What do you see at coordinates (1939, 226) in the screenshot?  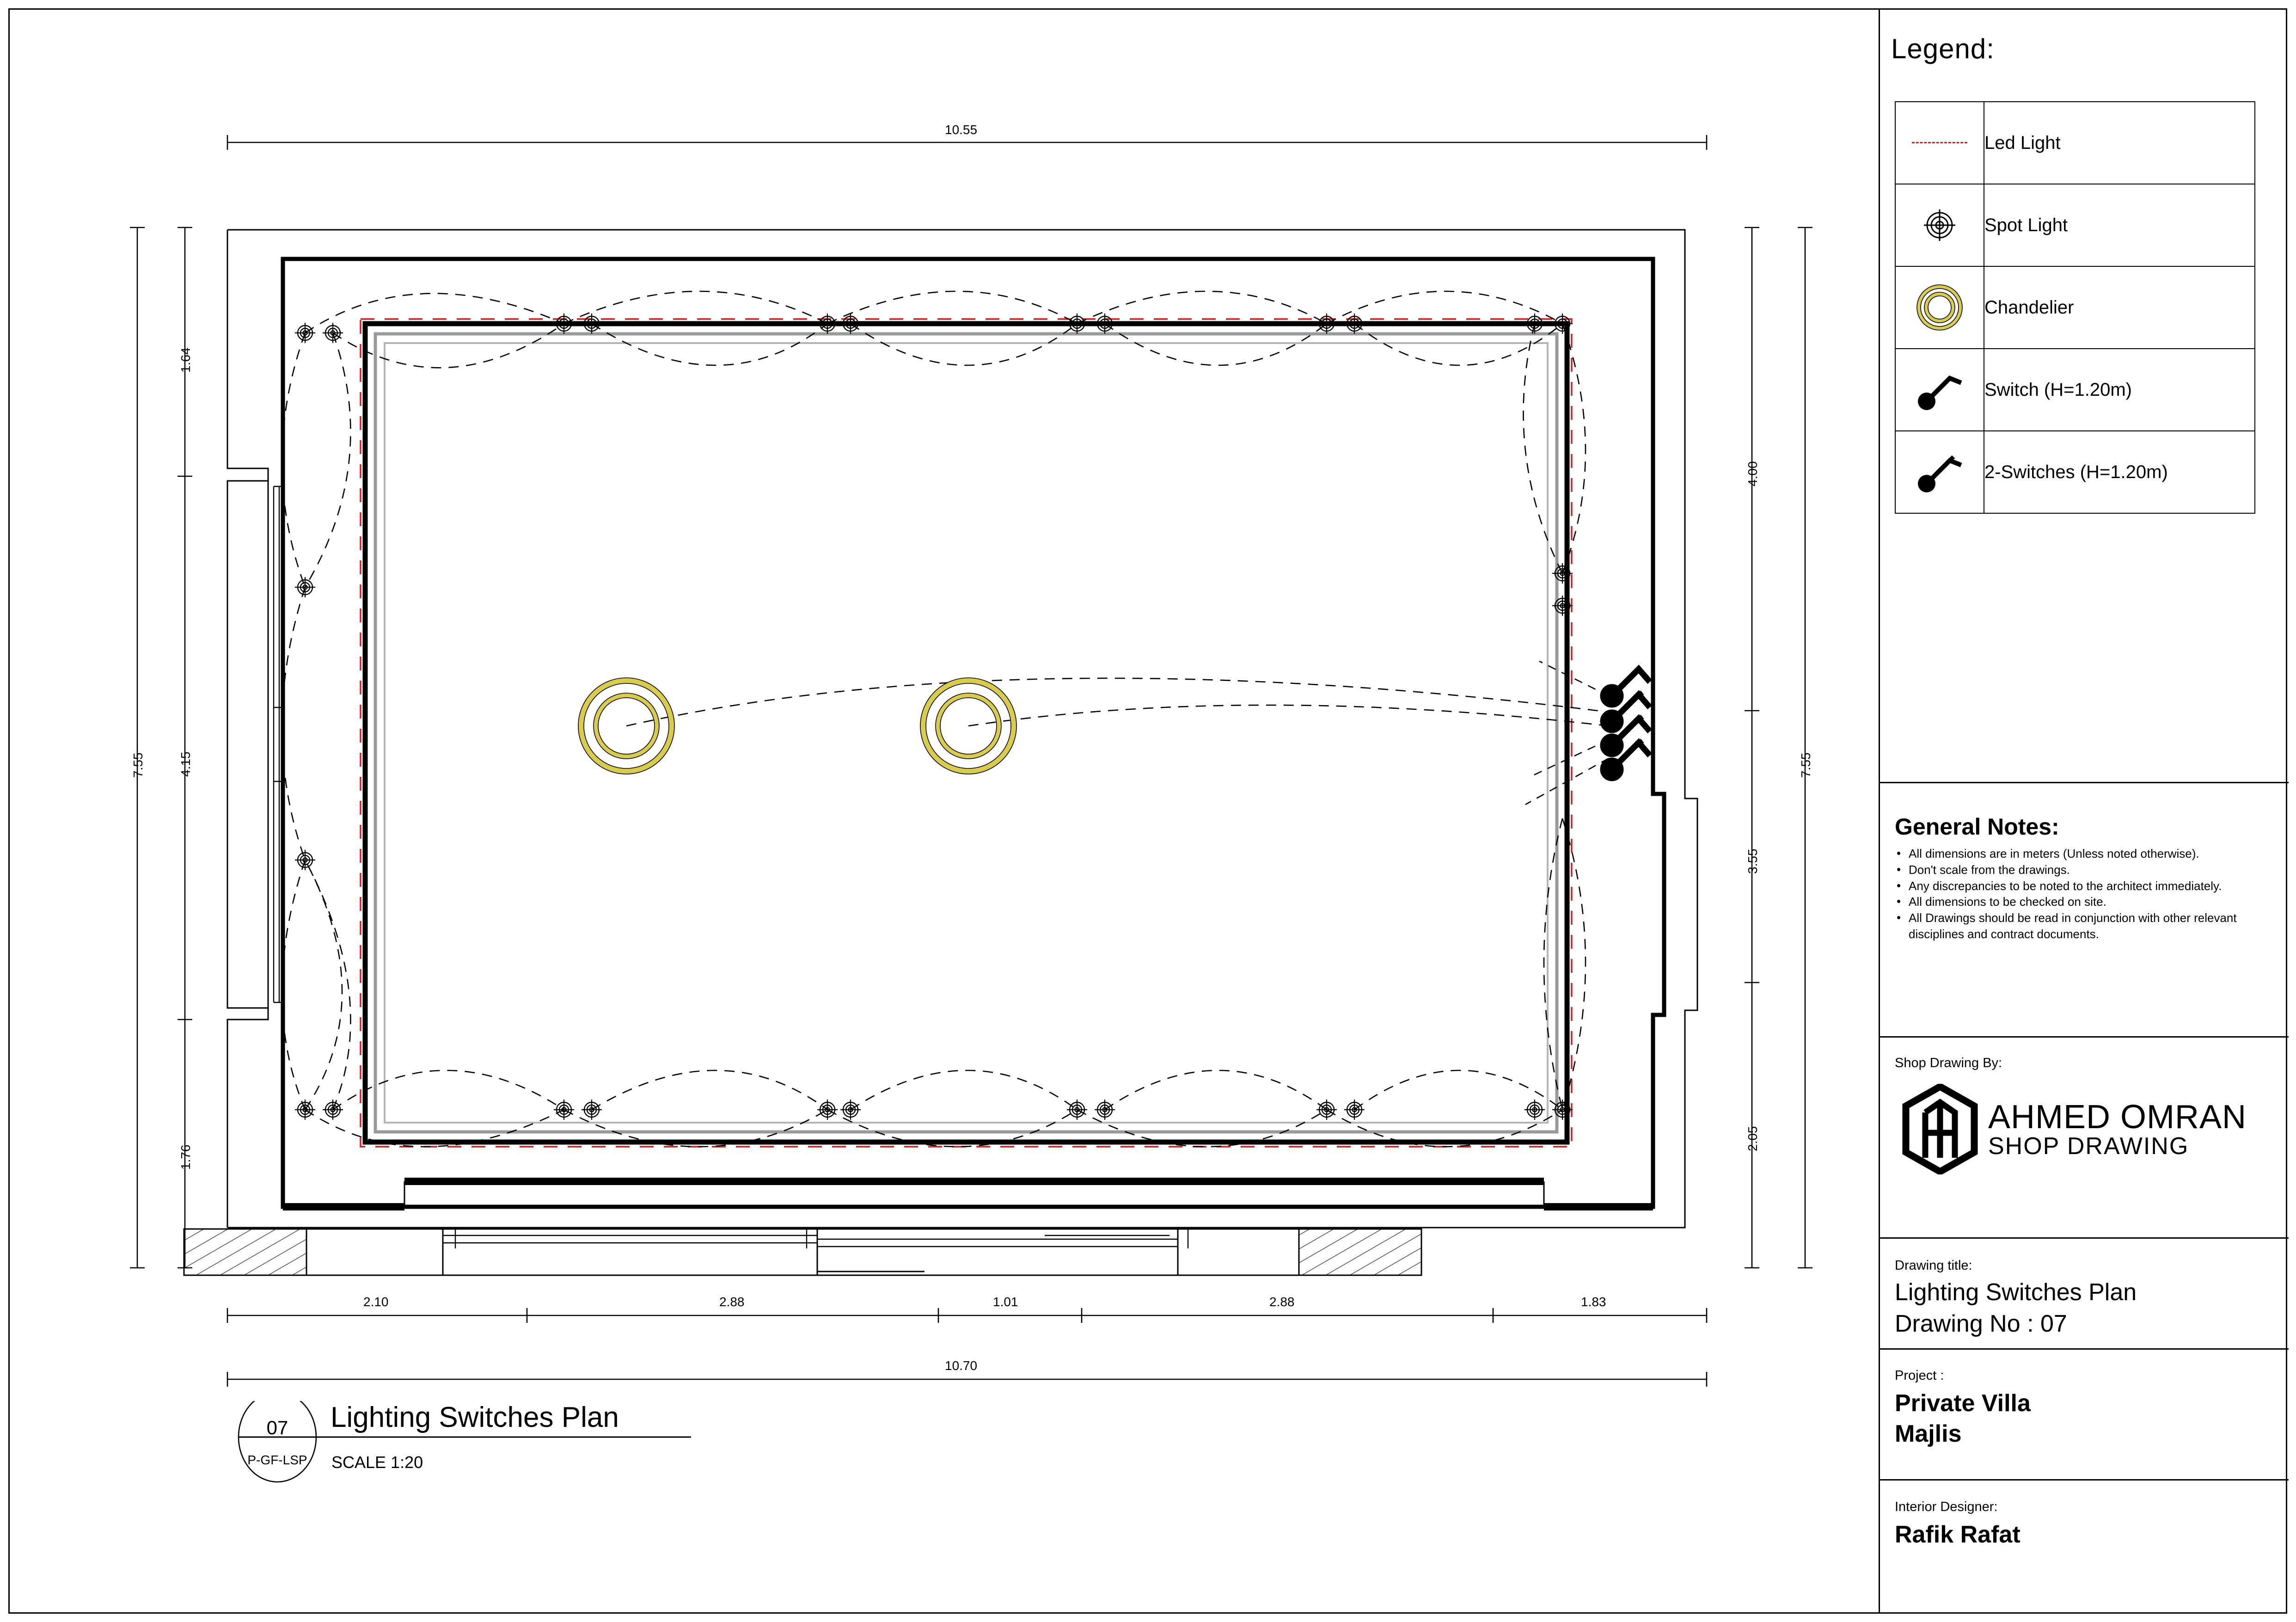 I see `spot-light-icon` at bounding box center [1939, 226].